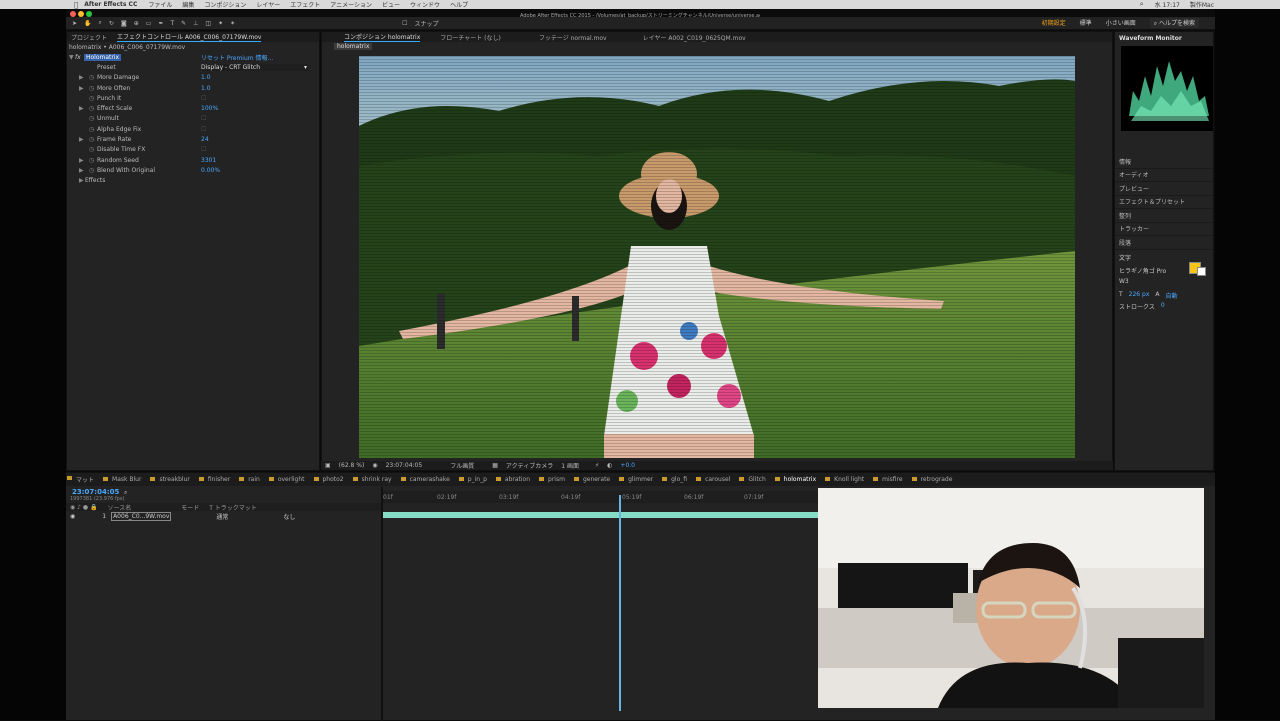  What do you see at coordinates (1164, 216) in the screenshot?
I see `panel-align: 整列` at bounding box center [1164, 216].